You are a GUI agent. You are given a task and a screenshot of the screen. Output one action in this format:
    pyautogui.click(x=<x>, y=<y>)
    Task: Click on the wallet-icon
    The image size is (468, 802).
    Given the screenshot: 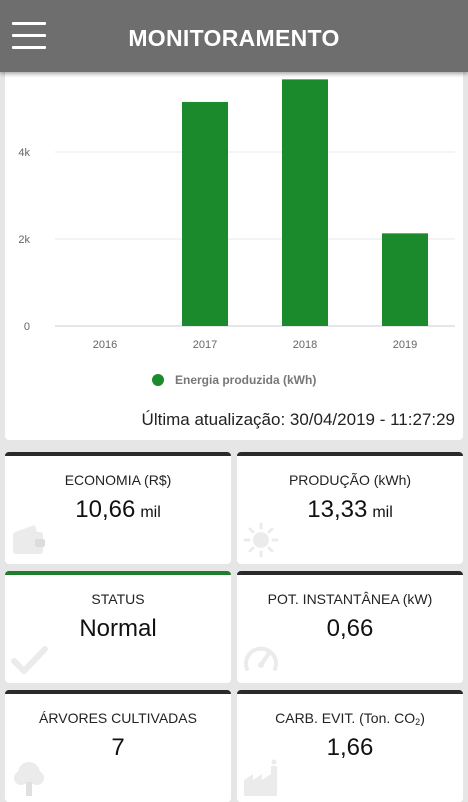 What is the action you would take?
    pyautogui.click(x=29, y=539)
    